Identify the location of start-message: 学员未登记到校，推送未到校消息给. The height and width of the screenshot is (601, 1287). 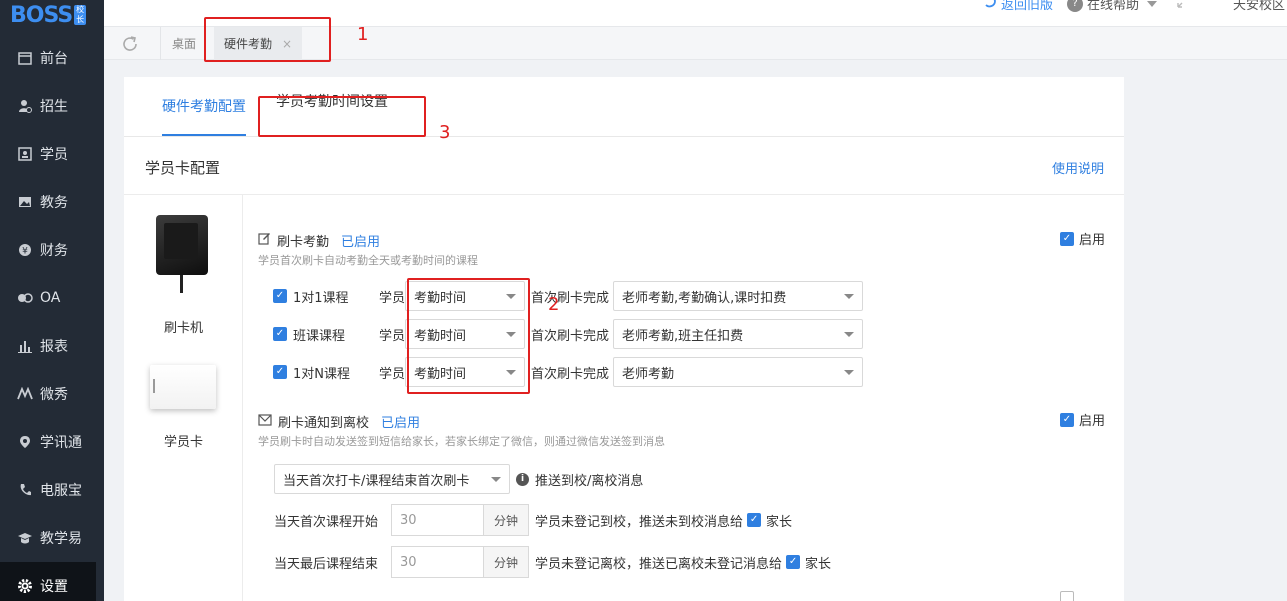
(639, 522).